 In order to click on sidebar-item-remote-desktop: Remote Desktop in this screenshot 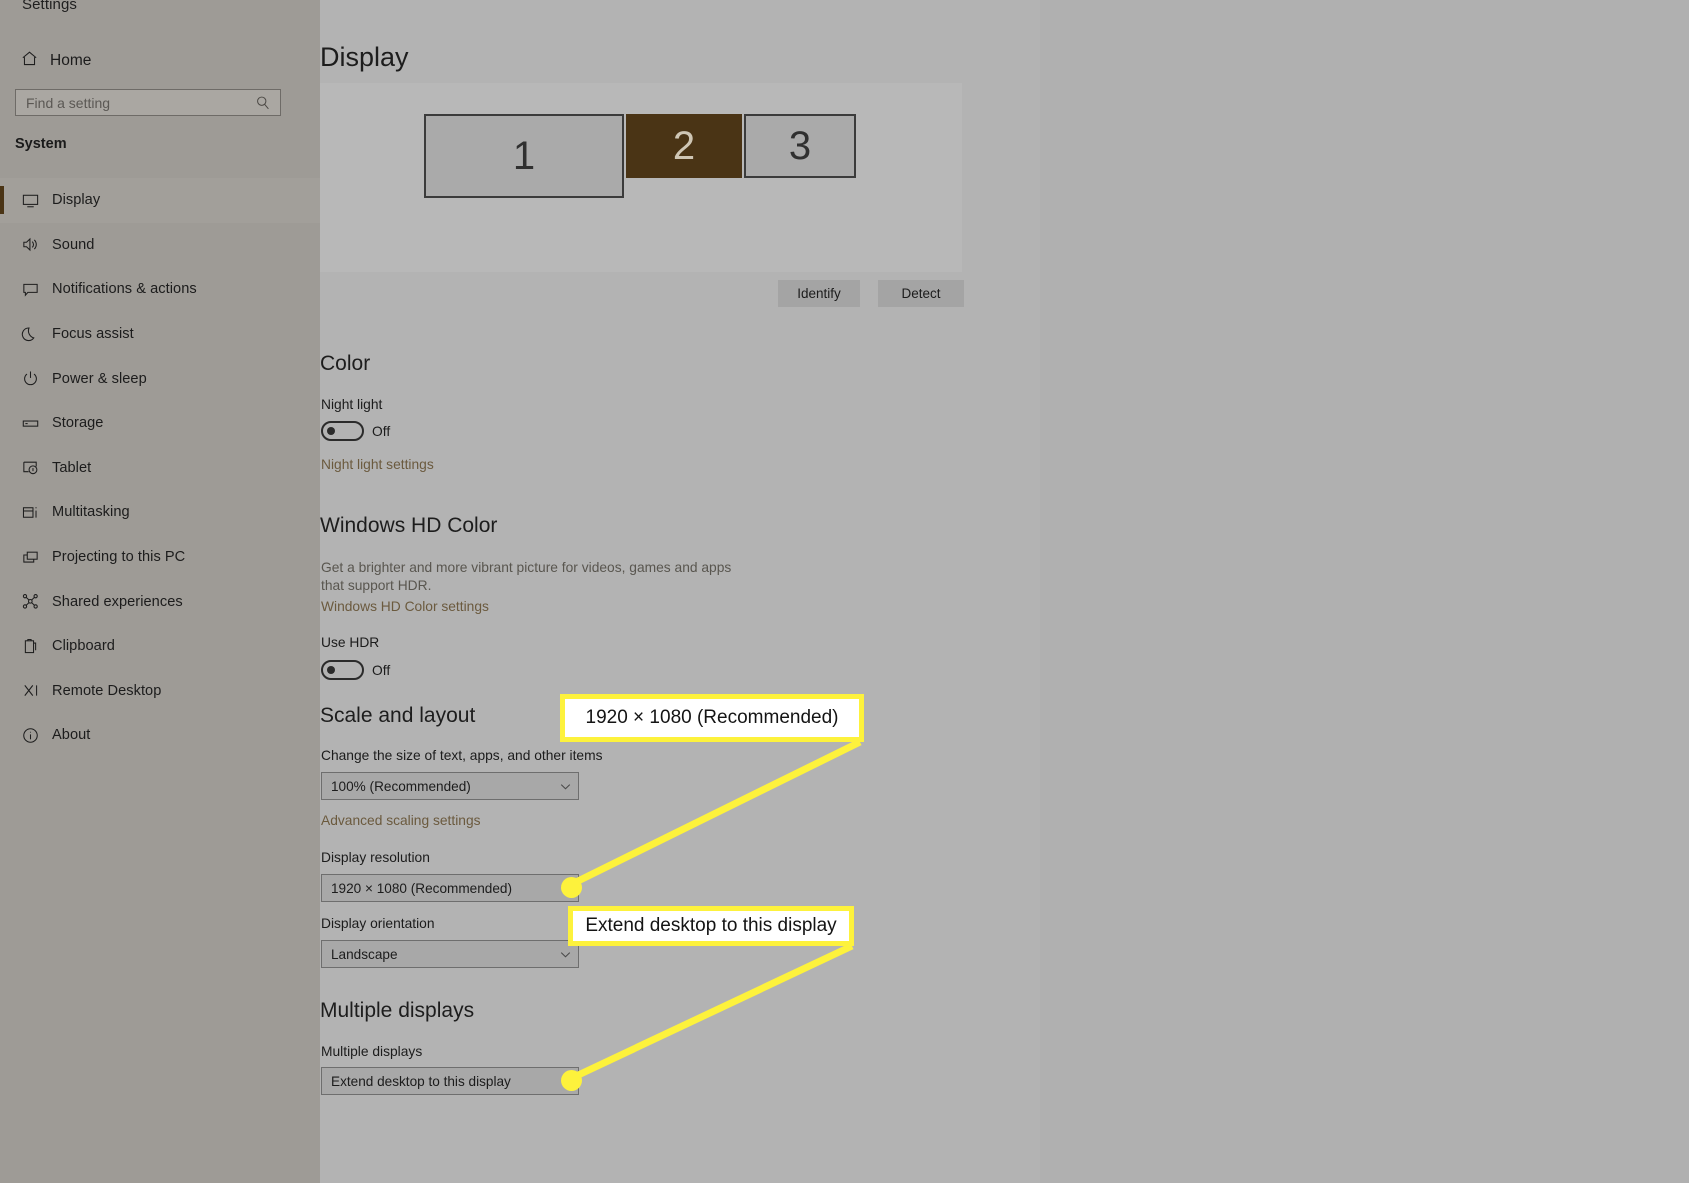, I will do `click(160, 691)`.